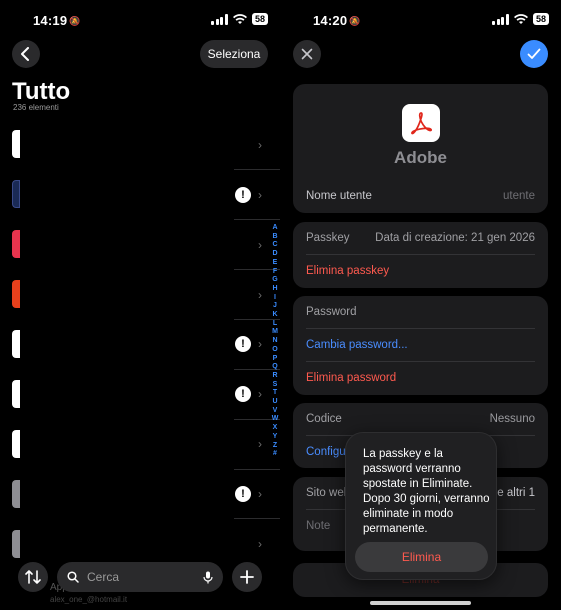 The width and height of the screenshot is (561, 610). I want to click on checkmark-icon, so click(534, 53).